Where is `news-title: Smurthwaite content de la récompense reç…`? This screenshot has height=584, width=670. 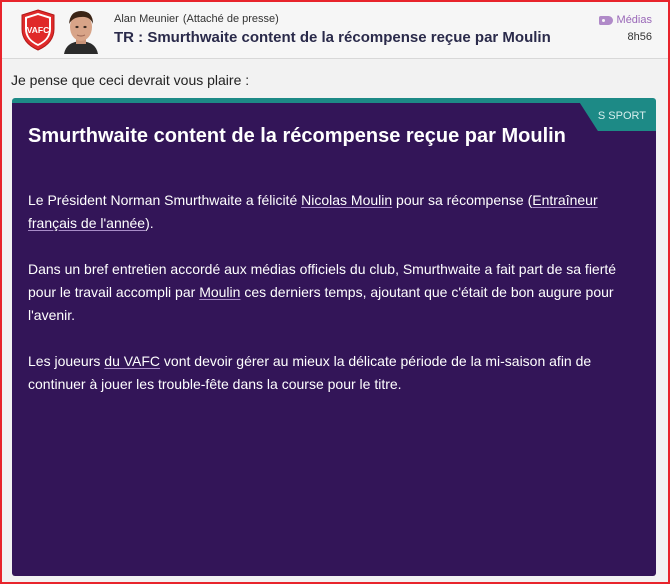
news-title: Smurthwaite content de la récompense reç… is located at coordinates (297, 136).